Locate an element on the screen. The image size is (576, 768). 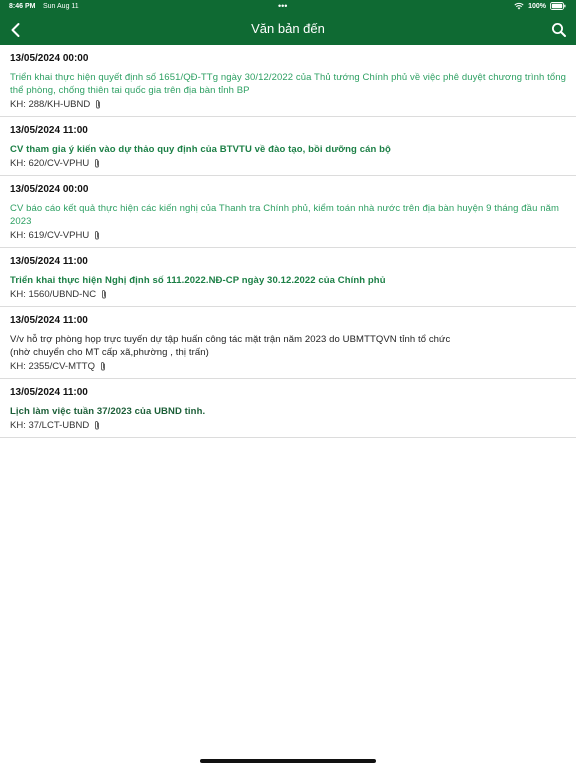
search-button is located at coordinates (559, 30).